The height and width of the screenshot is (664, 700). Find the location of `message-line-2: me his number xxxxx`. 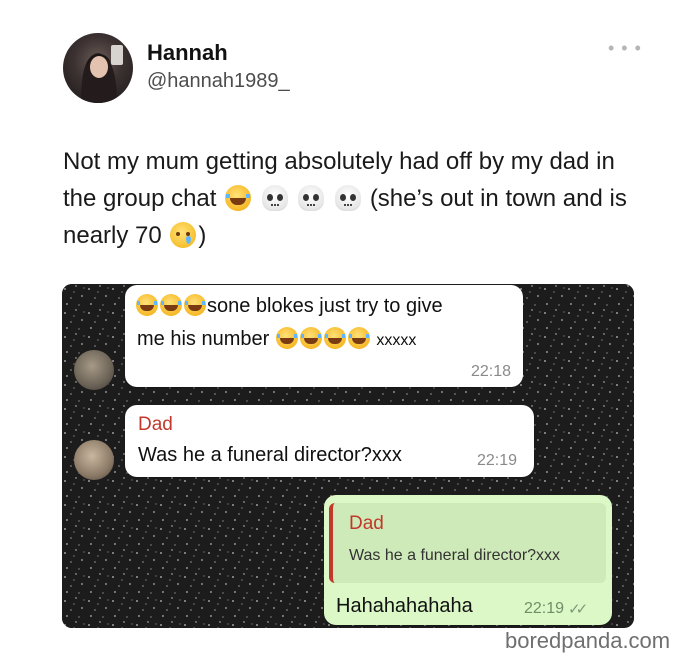

message-line-2: me his number xxxxx is located at coordinates (276, 339).